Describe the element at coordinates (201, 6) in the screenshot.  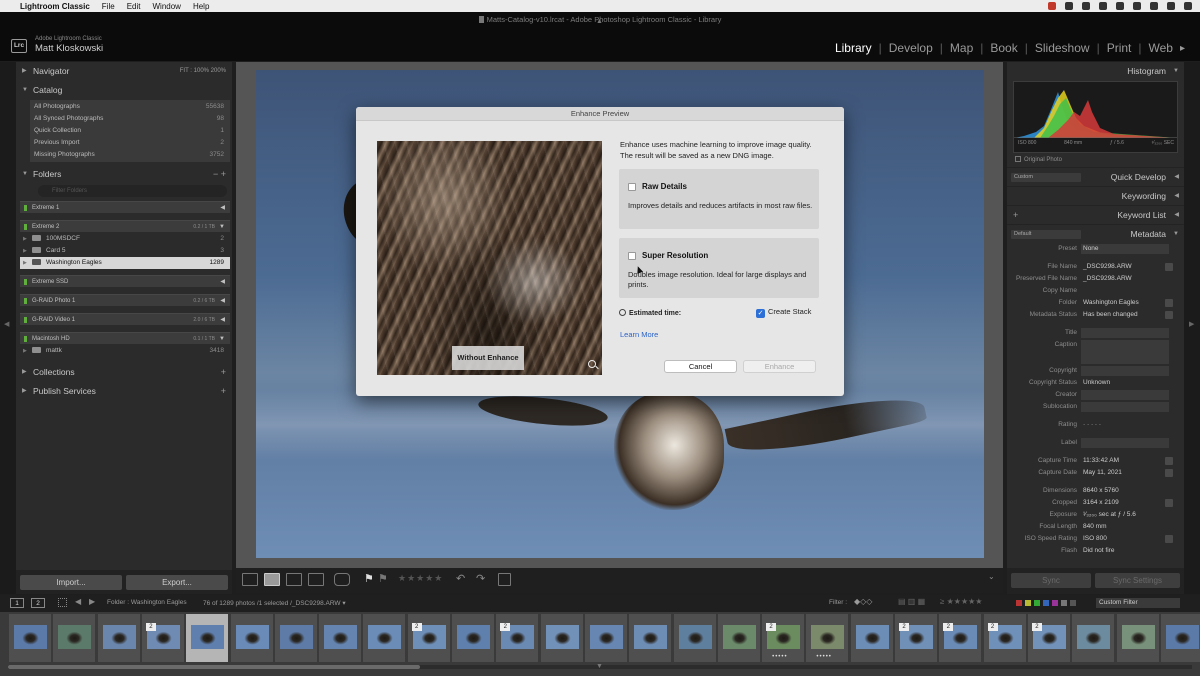
I see `menu-help: Help` at that location.